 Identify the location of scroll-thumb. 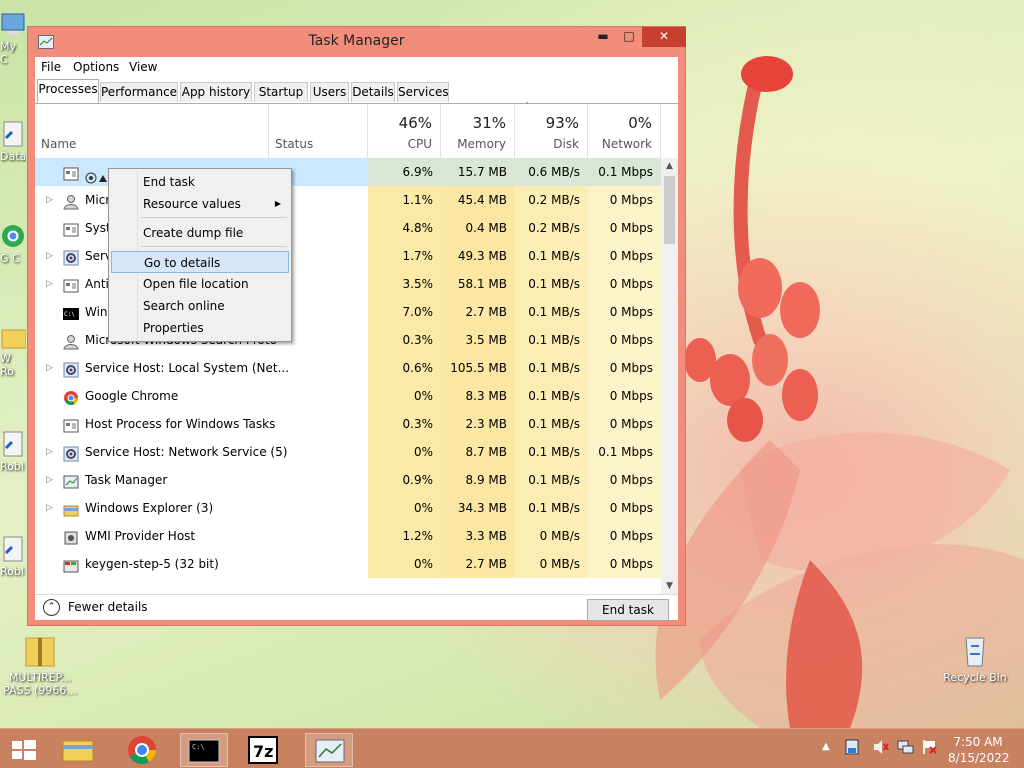
(669, 210).